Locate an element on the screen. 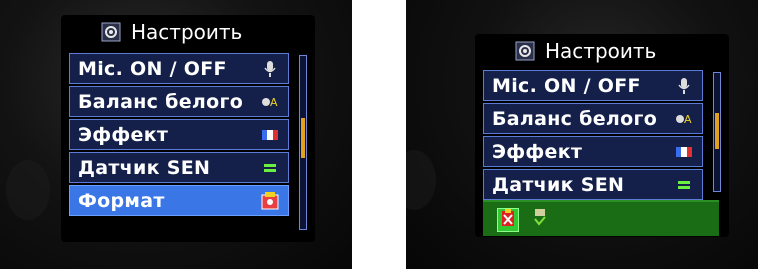 This screenshot has width=758, height=269. cancel-format-icon is located at coordinates (508, 220).